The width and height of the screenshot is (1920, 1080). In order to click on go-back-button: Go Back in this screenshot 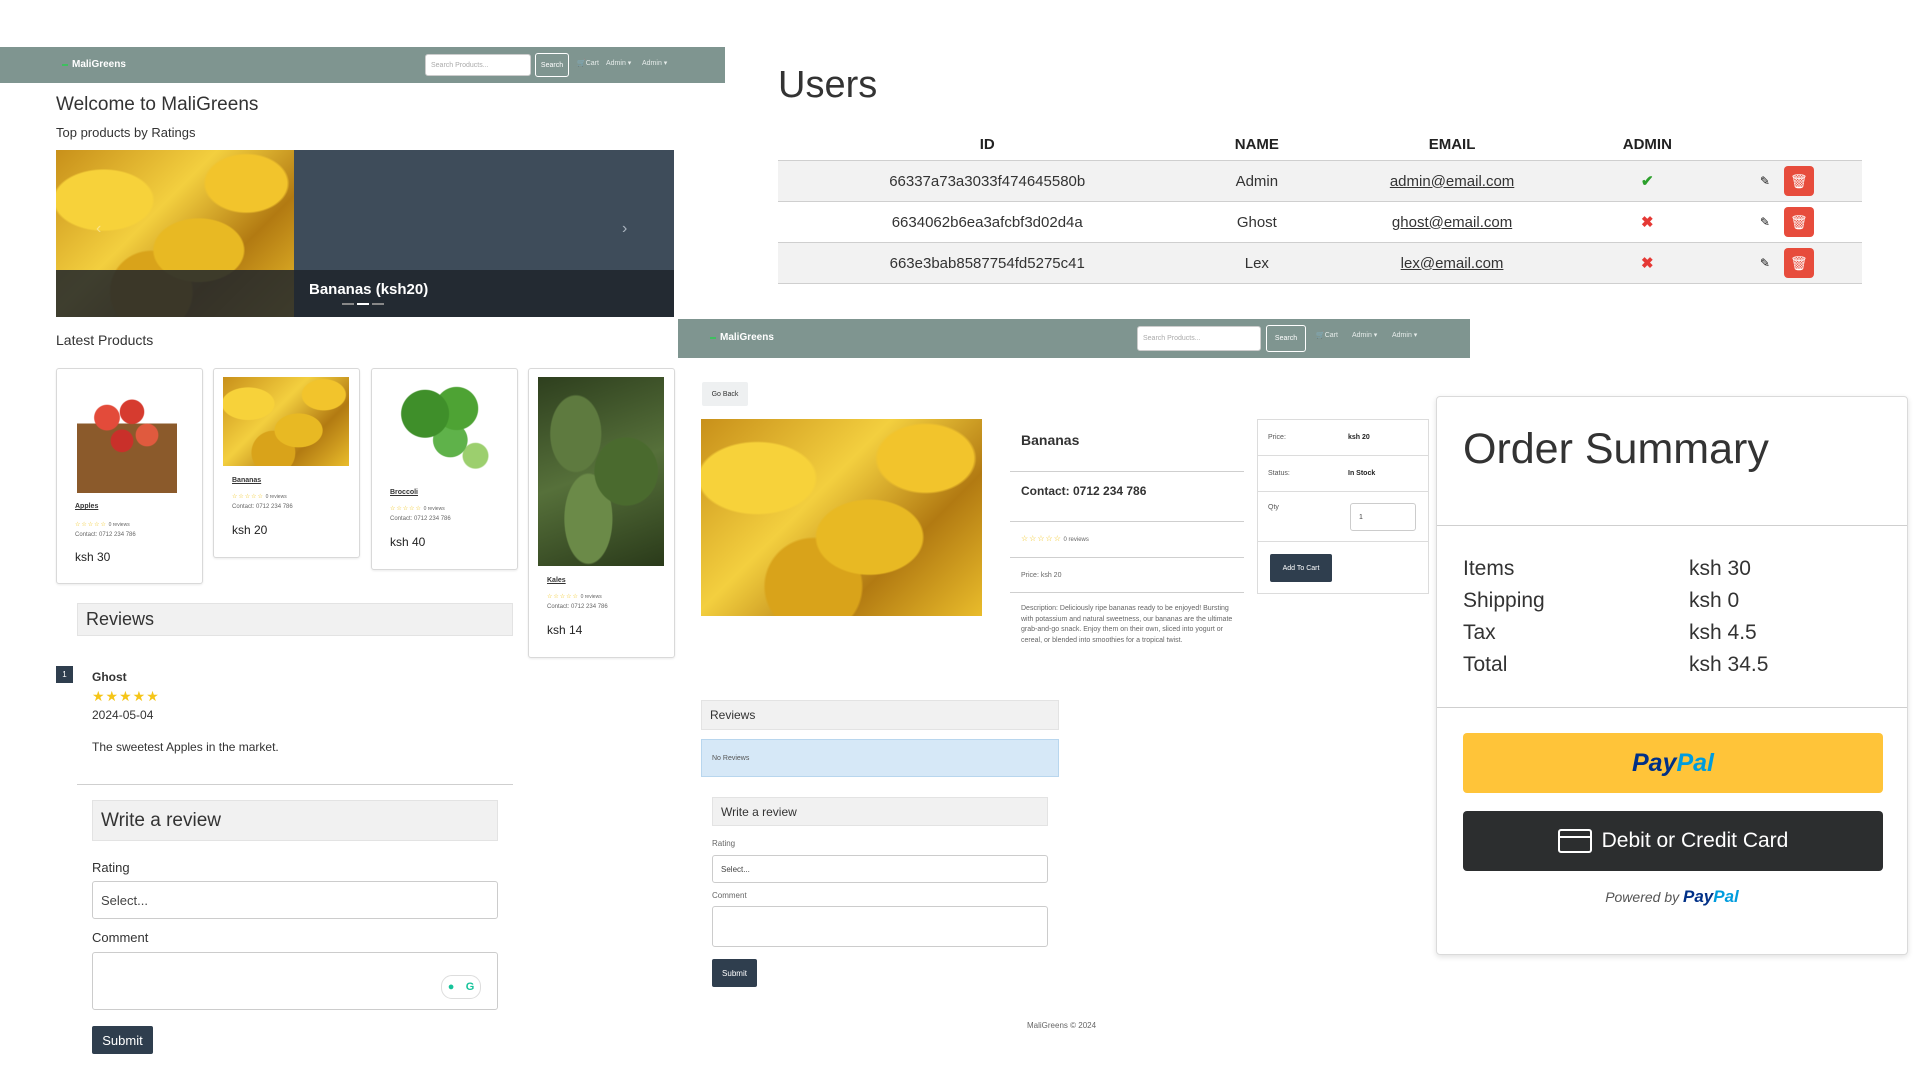, I will do `click(725, 394)`.